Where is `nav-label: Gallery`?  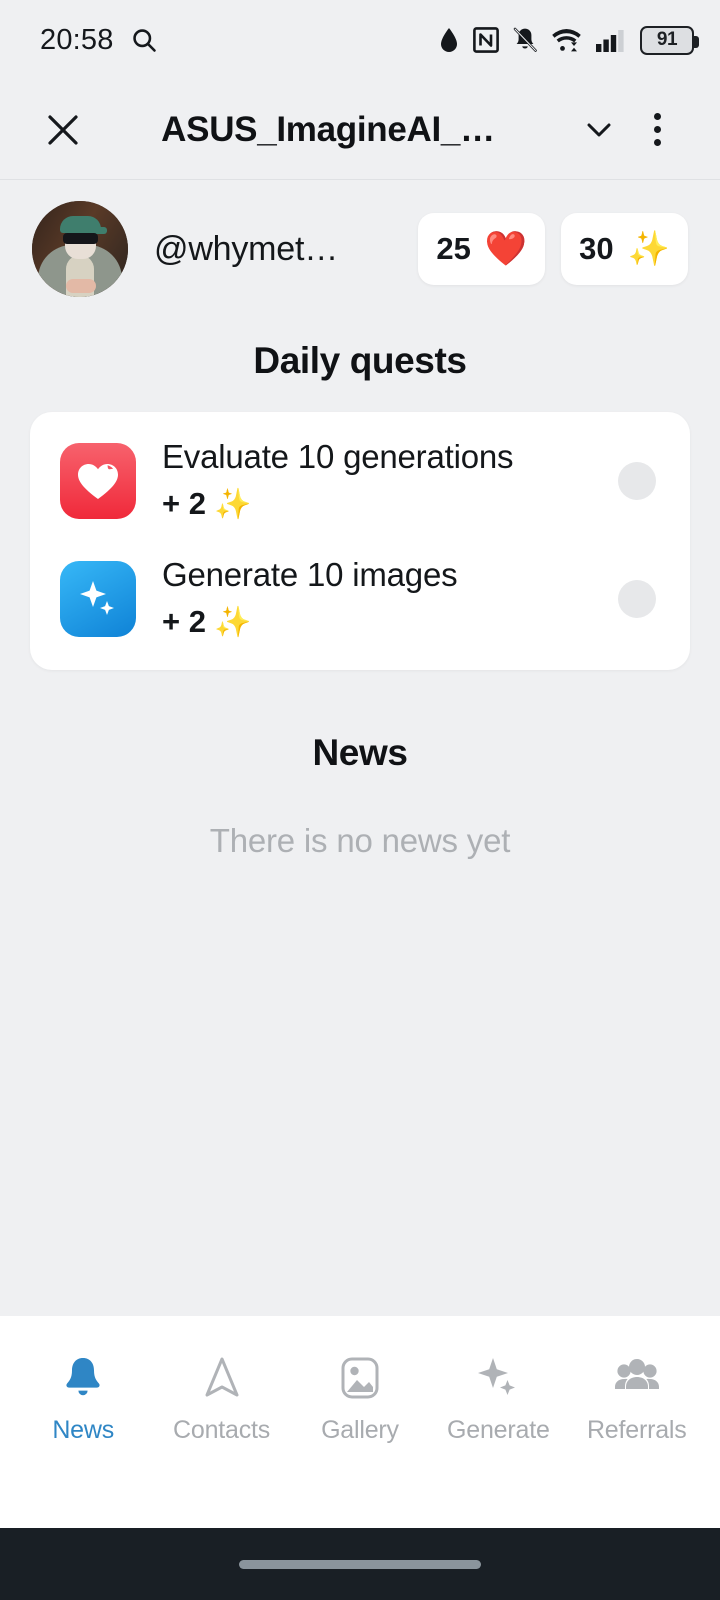 nav-label: Gallery is located at coordinates (360, 1430).